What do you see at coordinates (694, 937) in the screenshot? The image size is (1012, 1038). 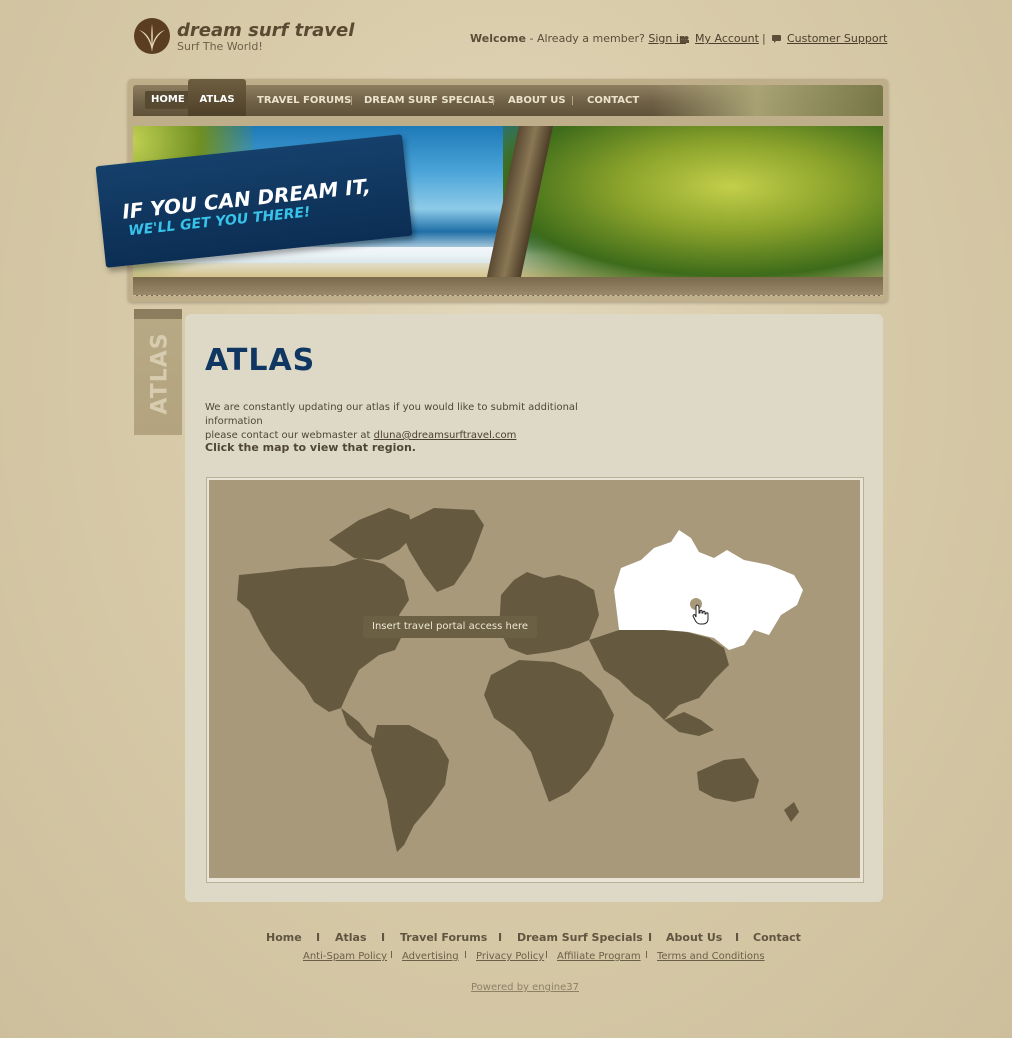 I see `footer-nav-about-us: About Us` at bounding box center [694, 937].